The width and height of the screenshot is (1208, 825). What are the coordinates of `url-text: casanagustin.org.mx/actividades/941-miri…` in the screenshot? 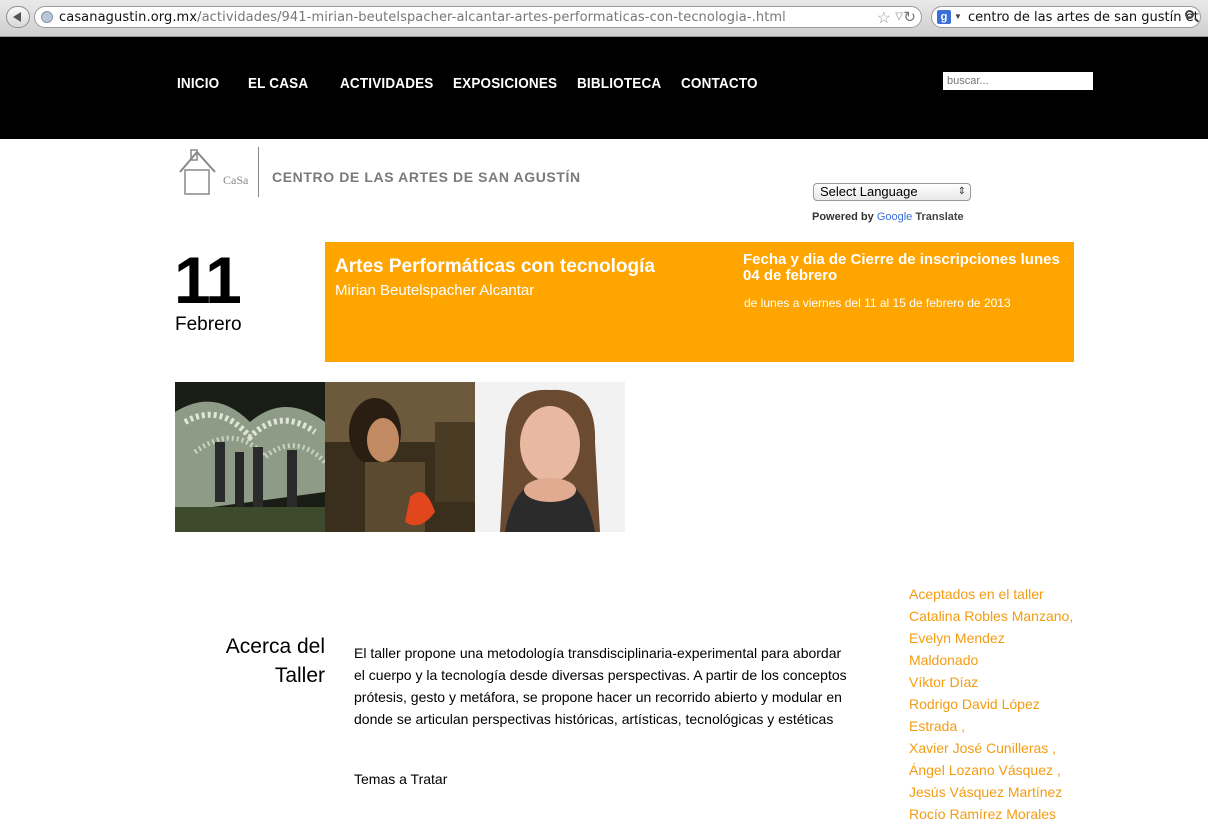 It's located at (422, 17).